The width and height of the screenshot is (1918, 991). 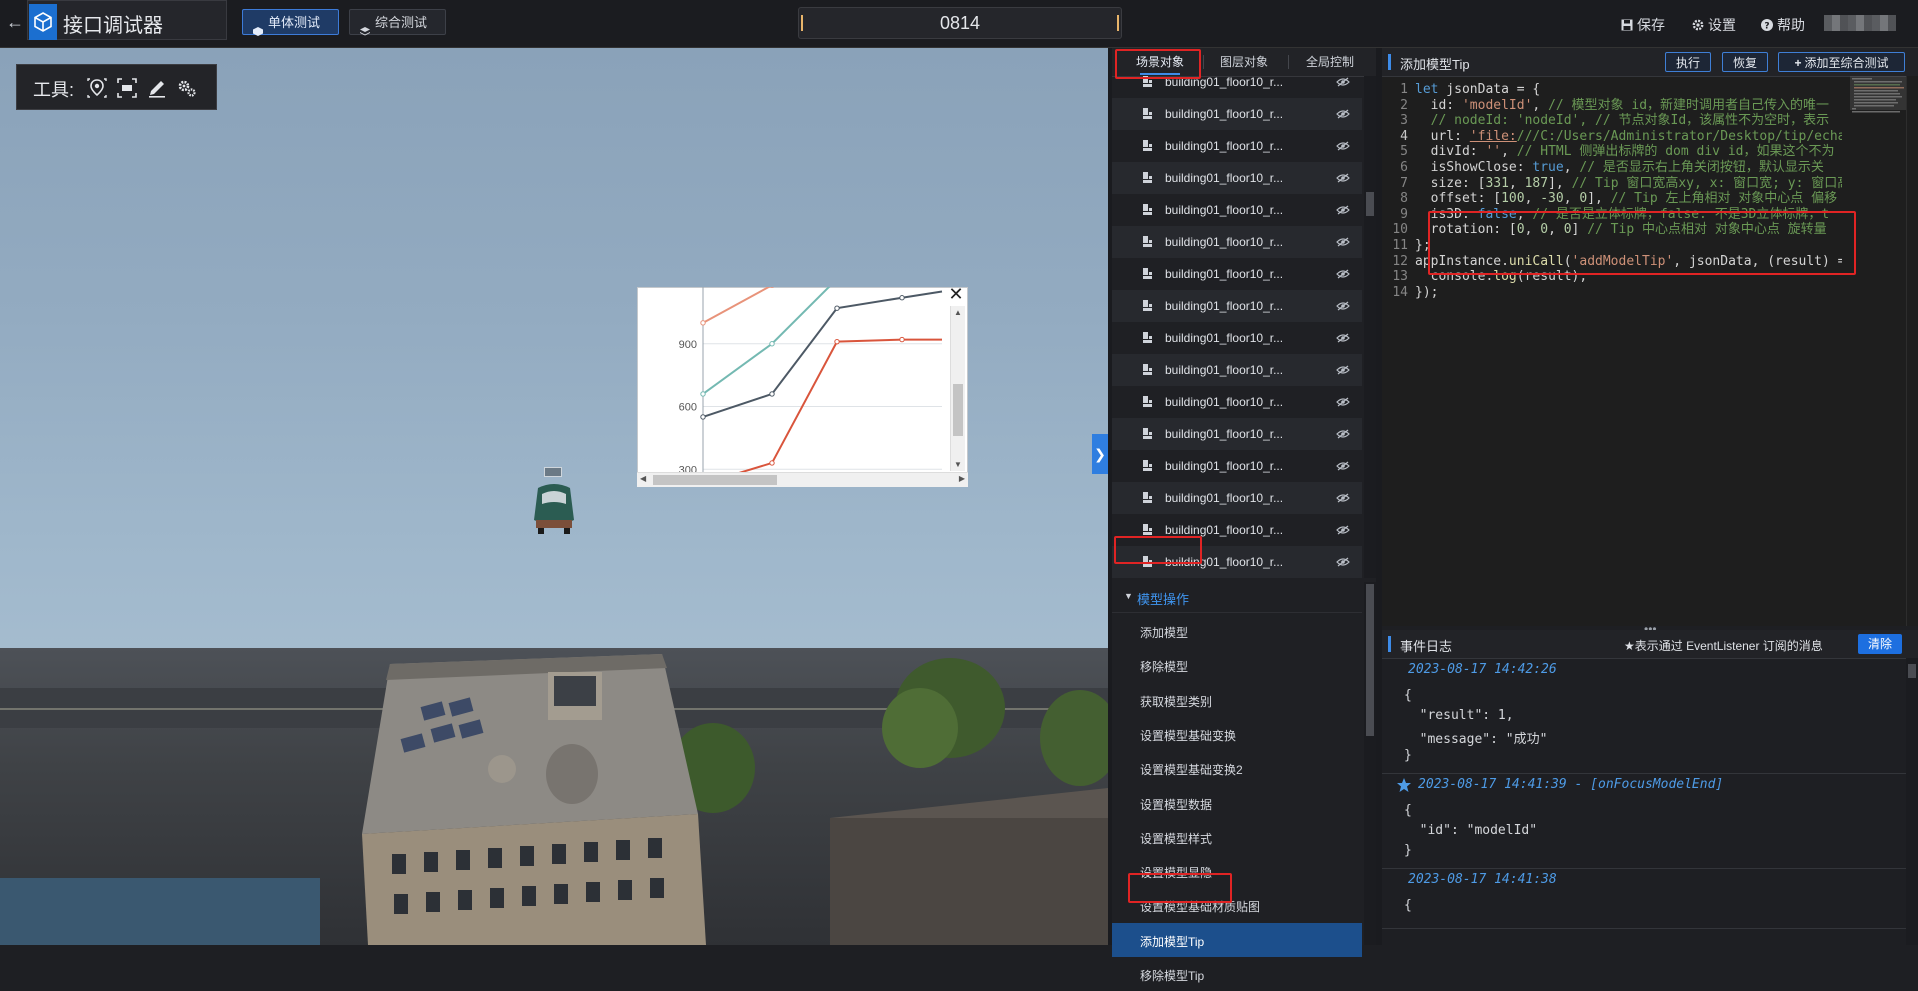 I want to click on close-icon: ✕, so click(x=956, y=294).